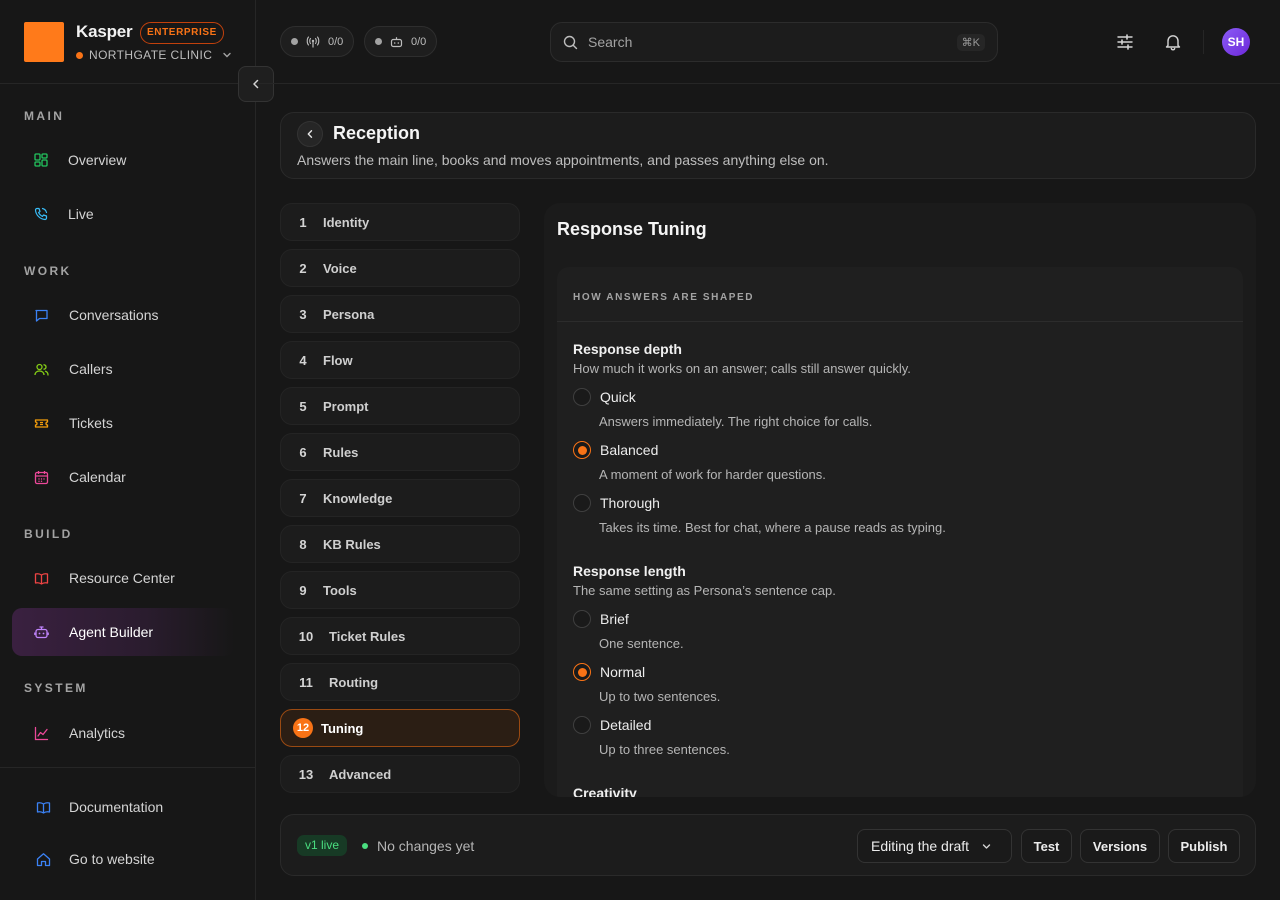  I want to click on brand: Kasper ENTERPRISE NORTHGATE CLINIC, so click(134, 42).